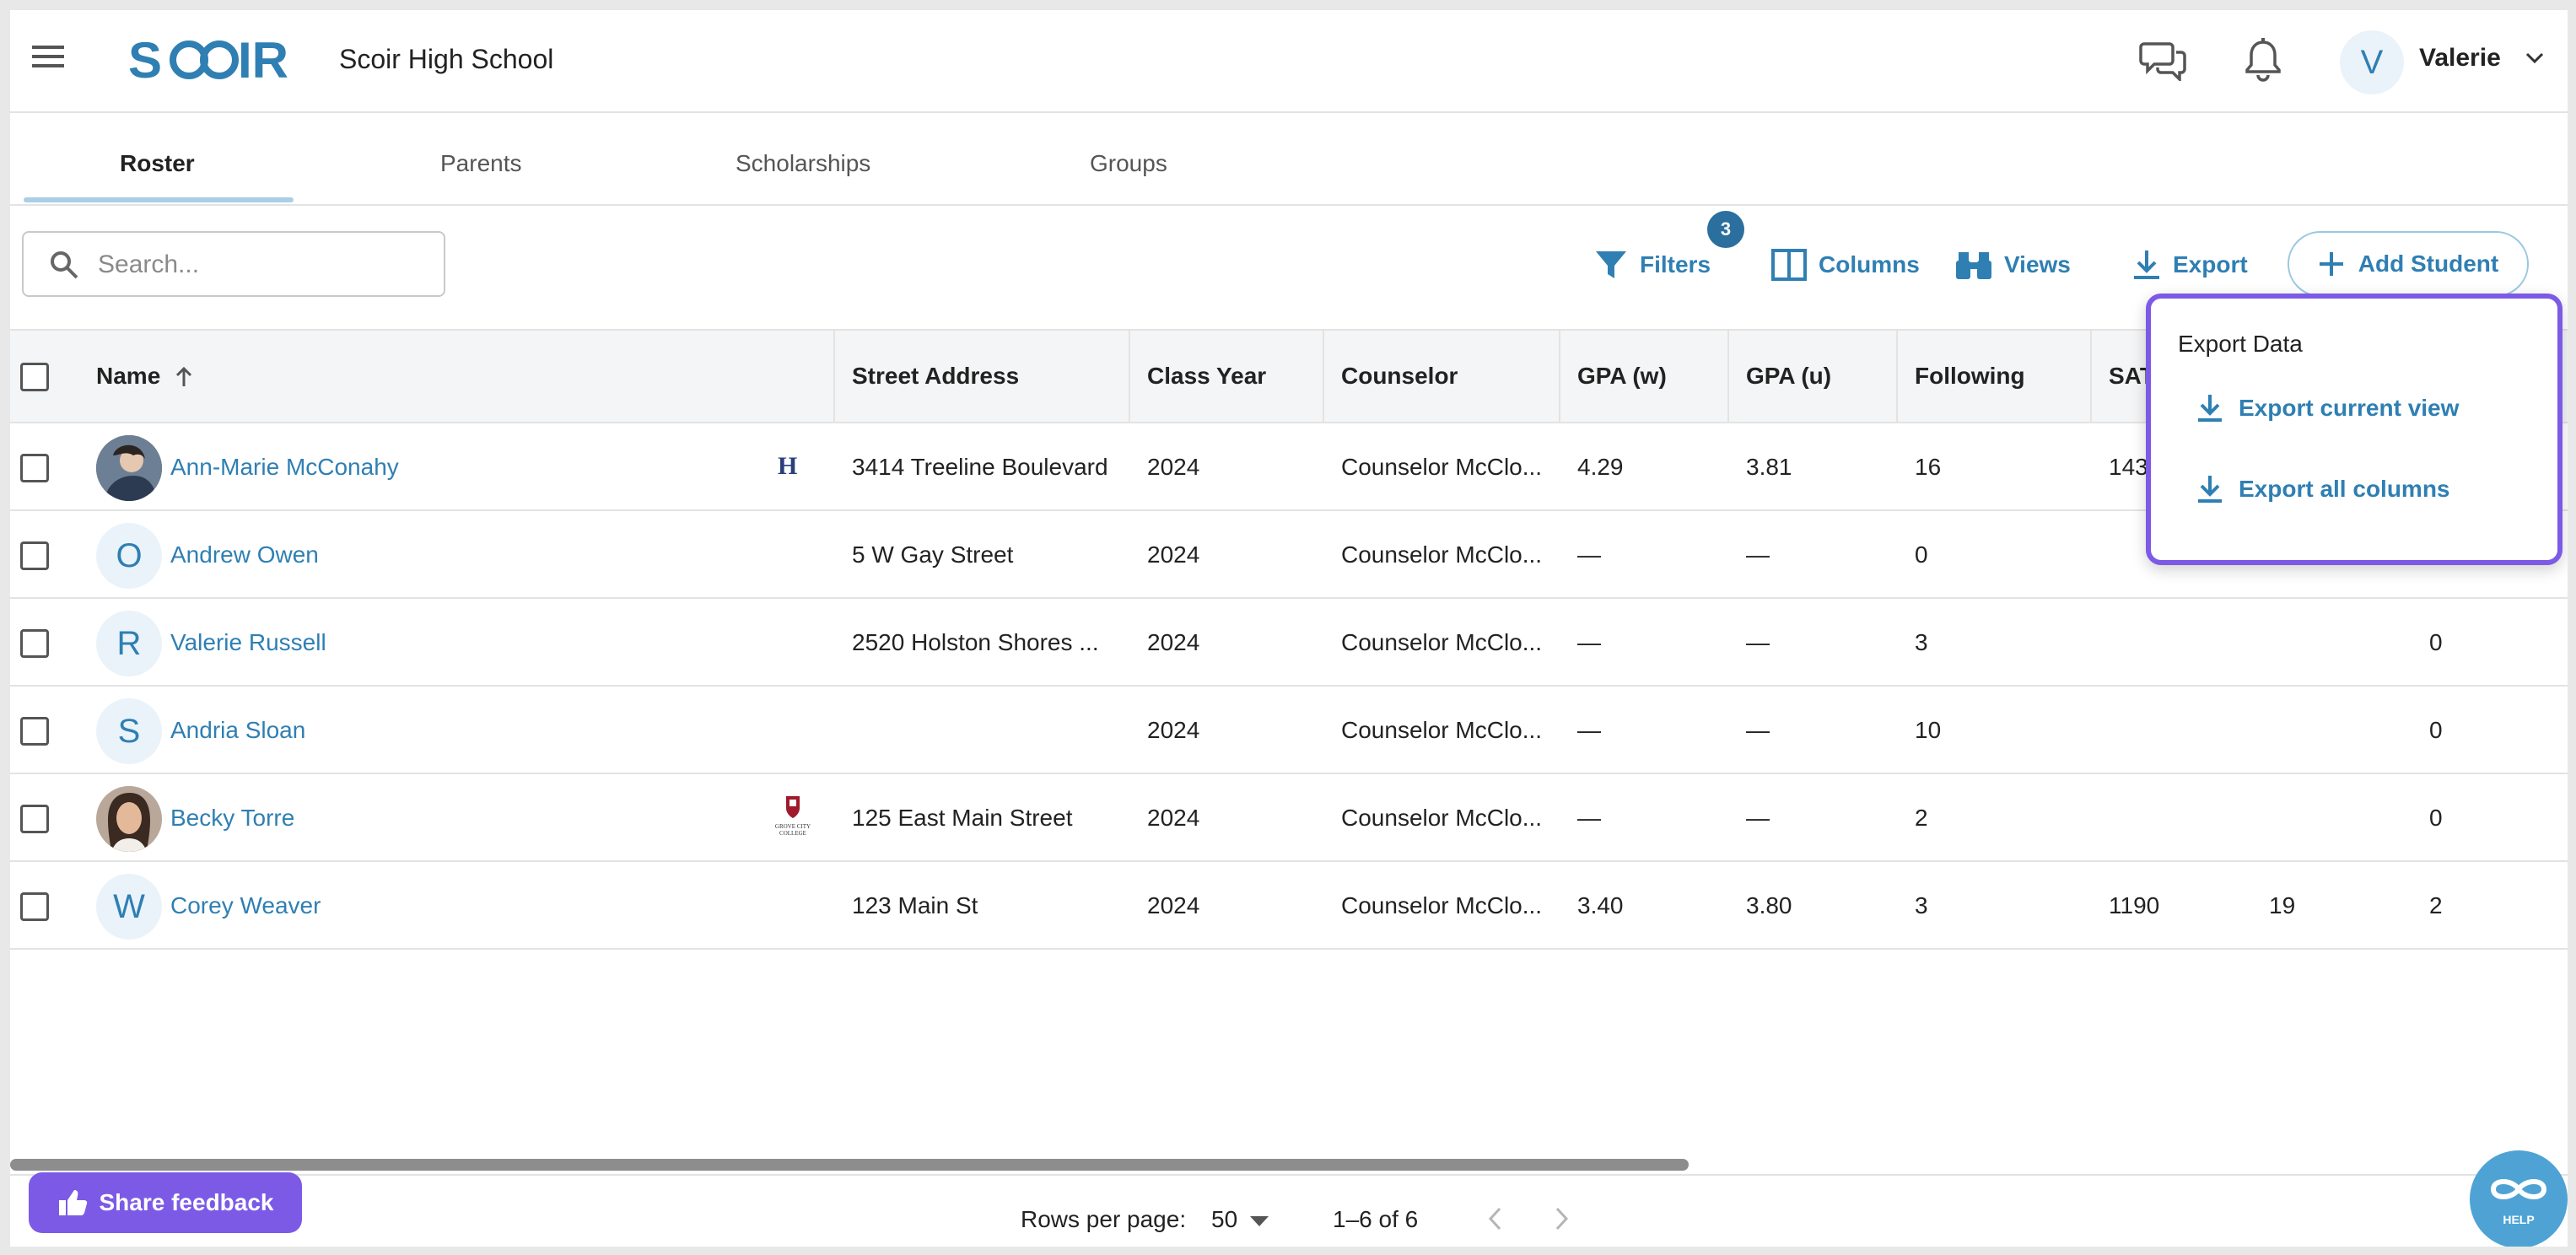  I want to click on student-initial-avatar: S, so click(129, 731).